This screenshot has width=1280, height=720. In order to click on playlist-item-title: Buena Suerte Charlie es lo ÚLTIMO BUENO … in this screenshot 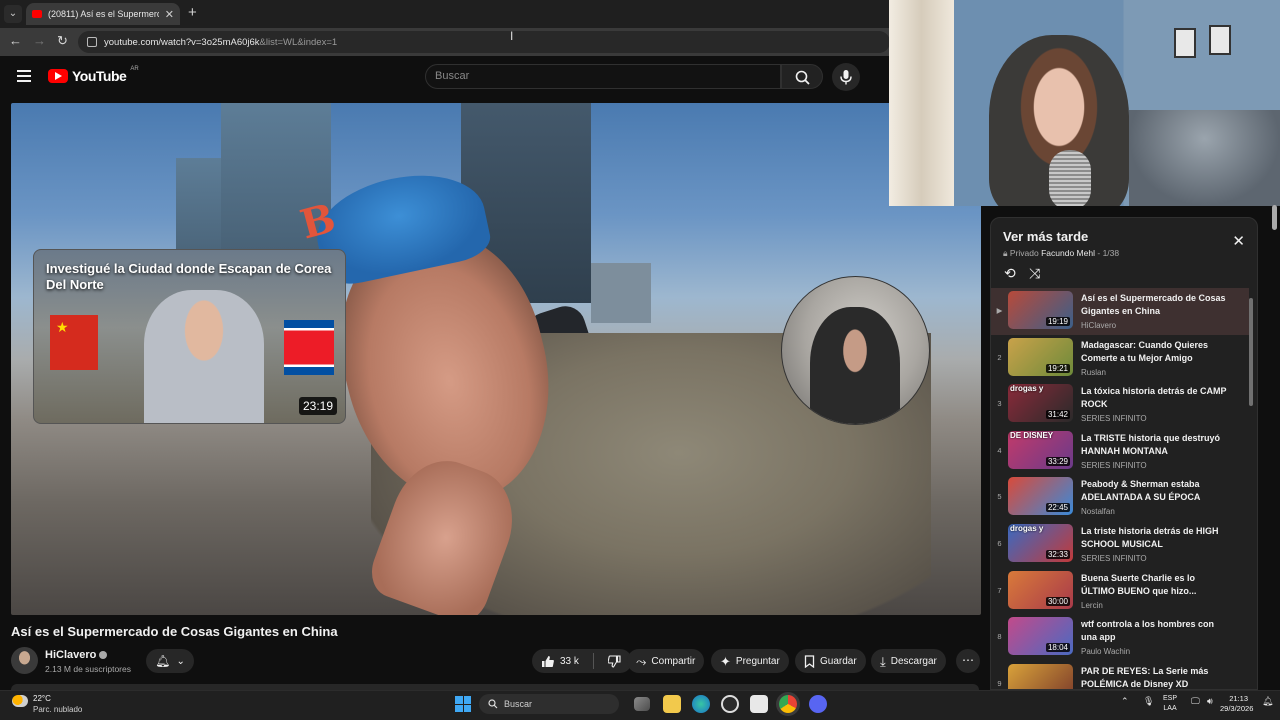, I will do `click(1156, 585)`.